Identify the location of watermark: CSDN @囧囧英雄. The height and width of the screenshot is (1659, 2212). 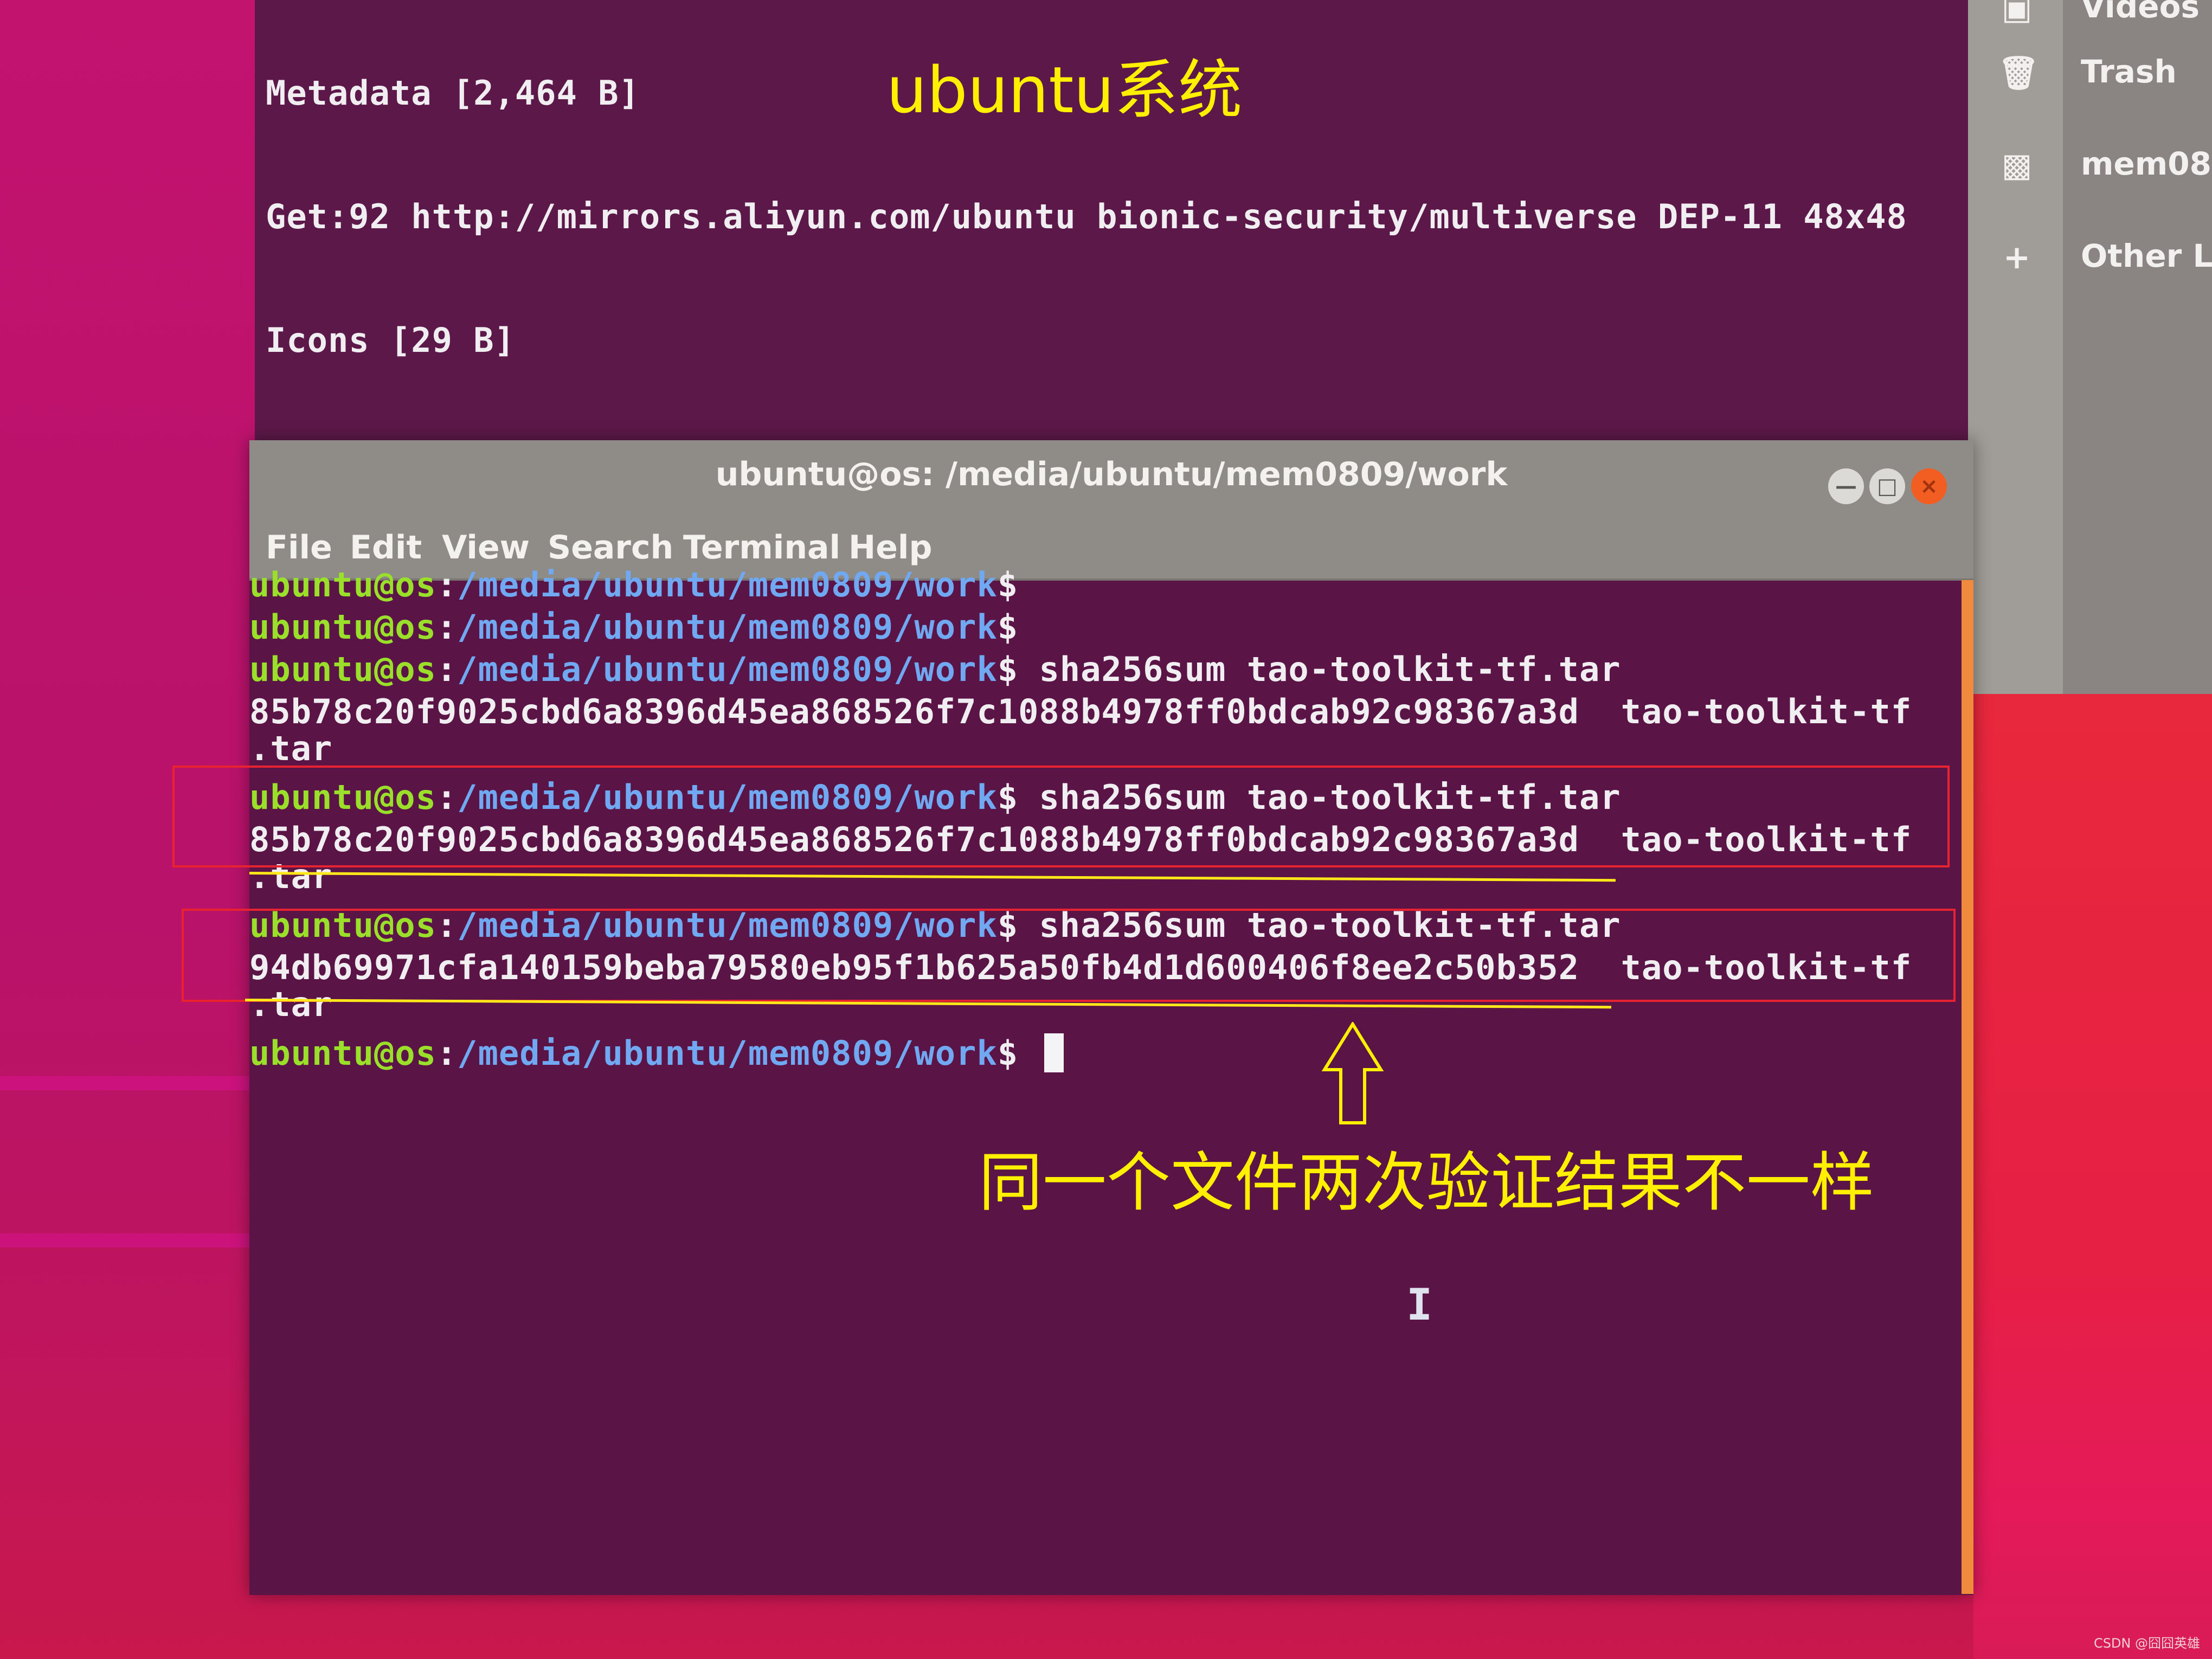
(2146, 1643).